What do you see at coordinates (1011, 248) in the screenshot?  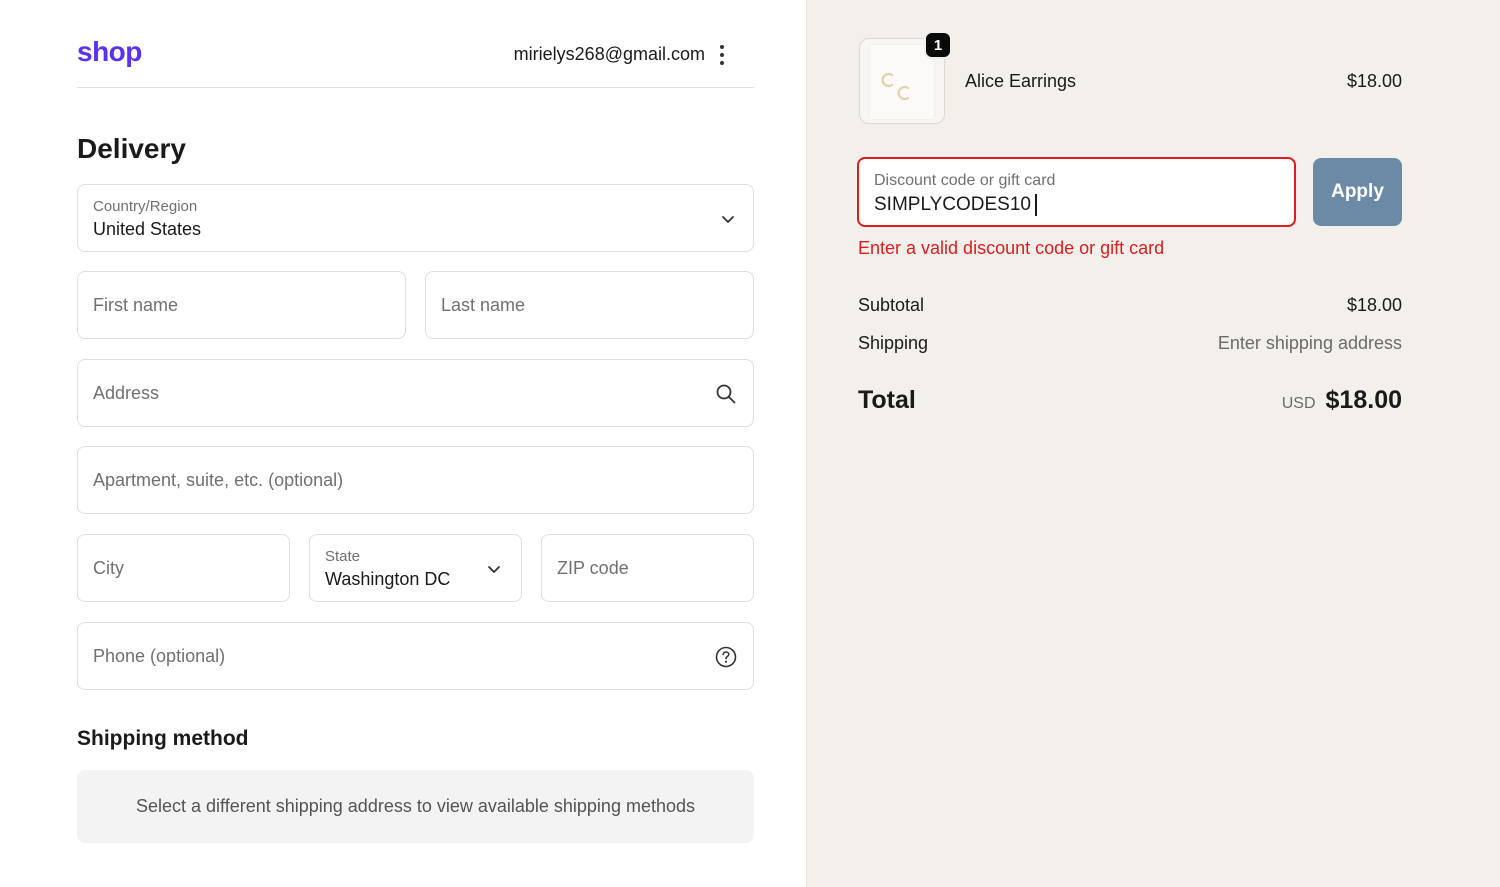 I see `discount-error: Enter a valid discount code or gift card` at bounding box center [1011, 248].